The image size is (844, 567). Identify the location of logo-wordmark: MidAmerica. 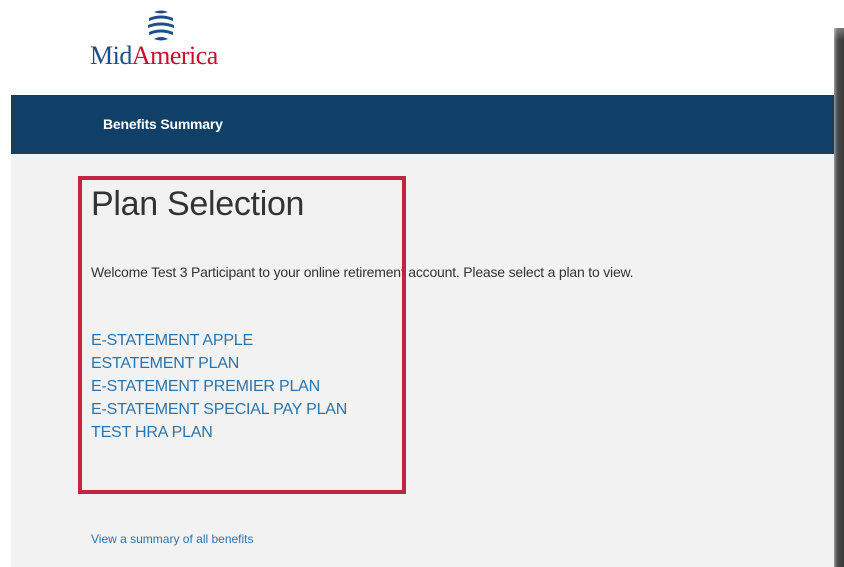
(154, 56).